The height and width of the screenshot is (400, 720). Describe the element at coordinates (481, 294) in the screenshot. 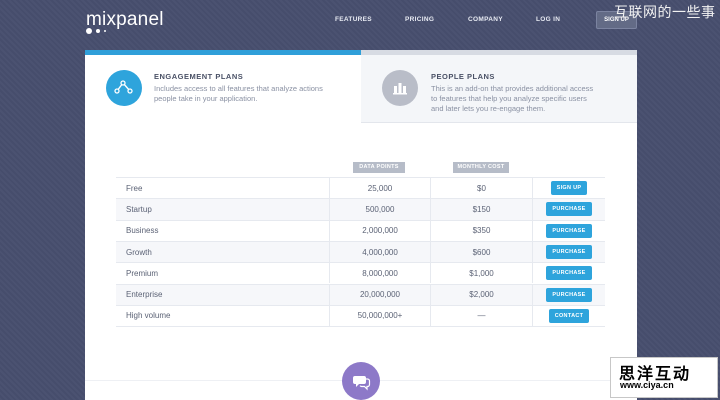

I see `monthly-cost-value: $2,000` at that location.